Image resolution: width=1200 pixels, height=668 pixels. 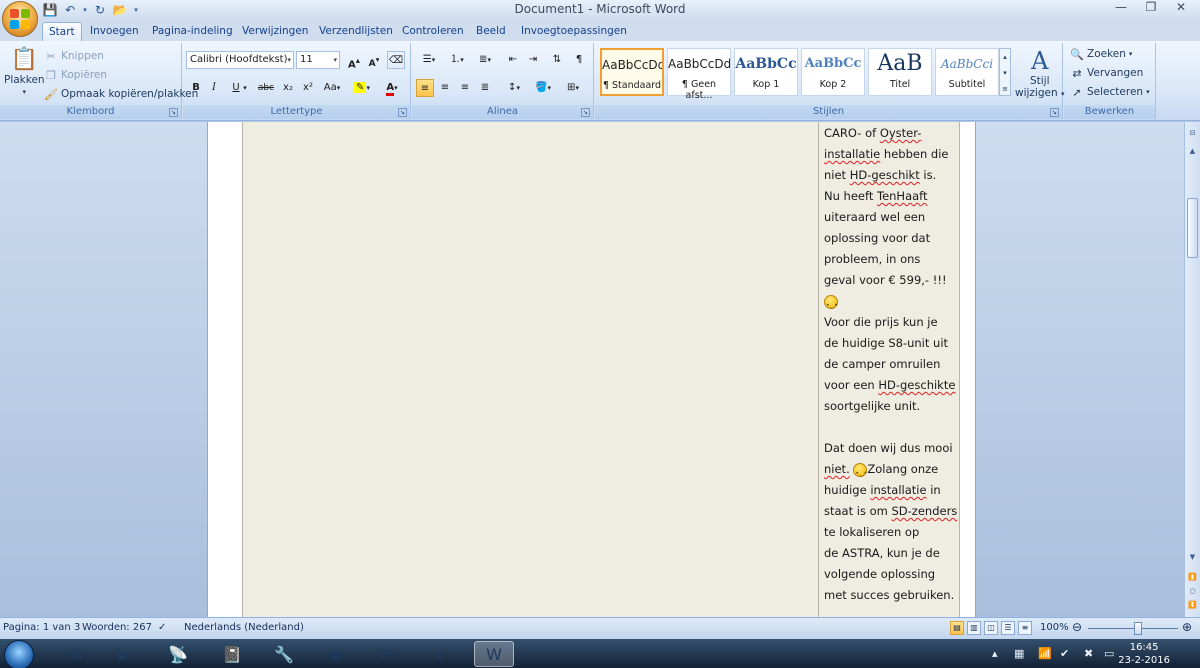 What do you see at coordinates (1109, 92) in the screenshot?
I see `select-button: ➚ Selecteren ▾` at bounding box center [1109, 92].